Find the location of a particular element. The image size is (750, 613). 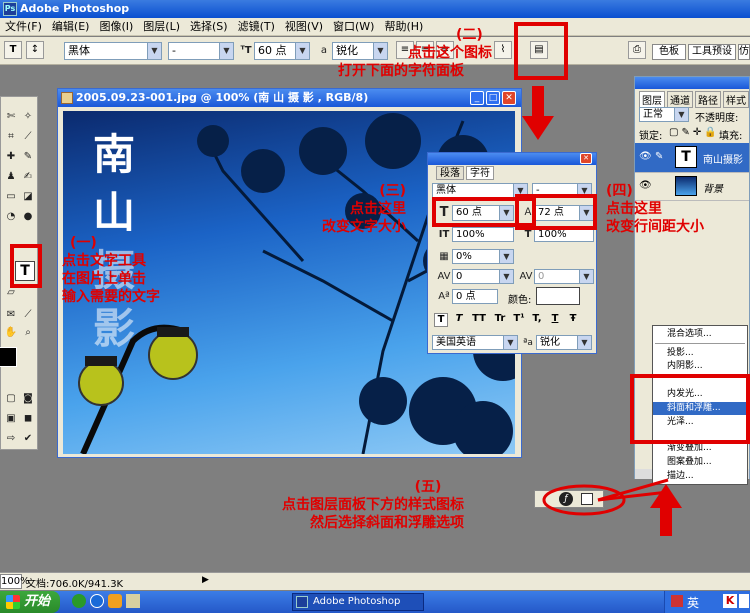

font-style-select: - ▼ is located at coordinates (201, 51).